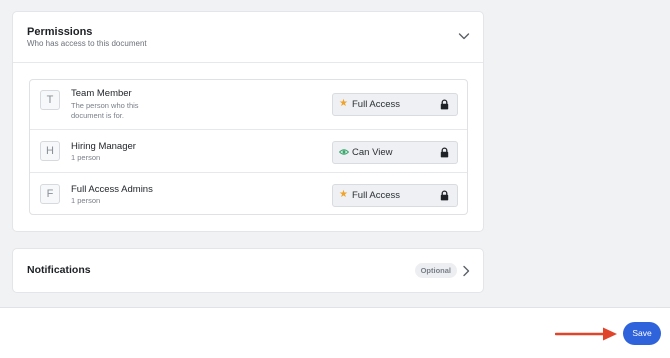 This screenshot has width=670, height=358. I want to click on save-button: Save, so click(642, 333).